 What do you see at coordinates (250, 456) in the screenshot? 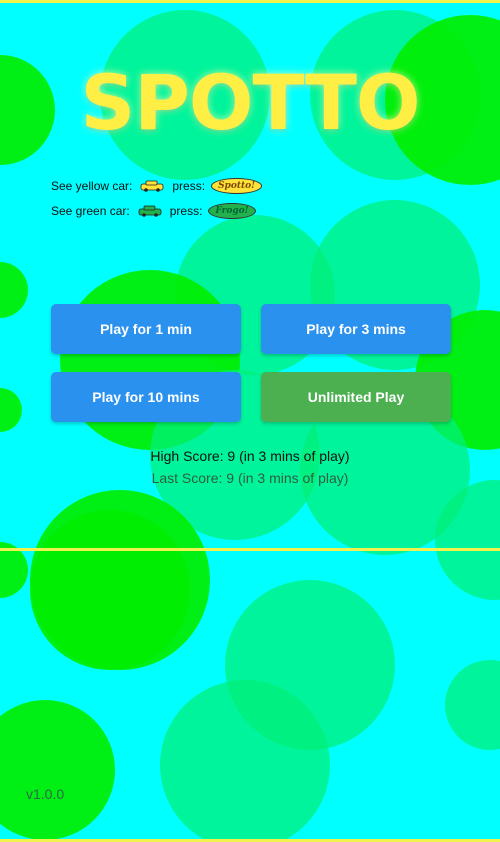
I see `high-score-text: High Score: 9 (in 3 mins of play)` at bounding box center [250, 456].